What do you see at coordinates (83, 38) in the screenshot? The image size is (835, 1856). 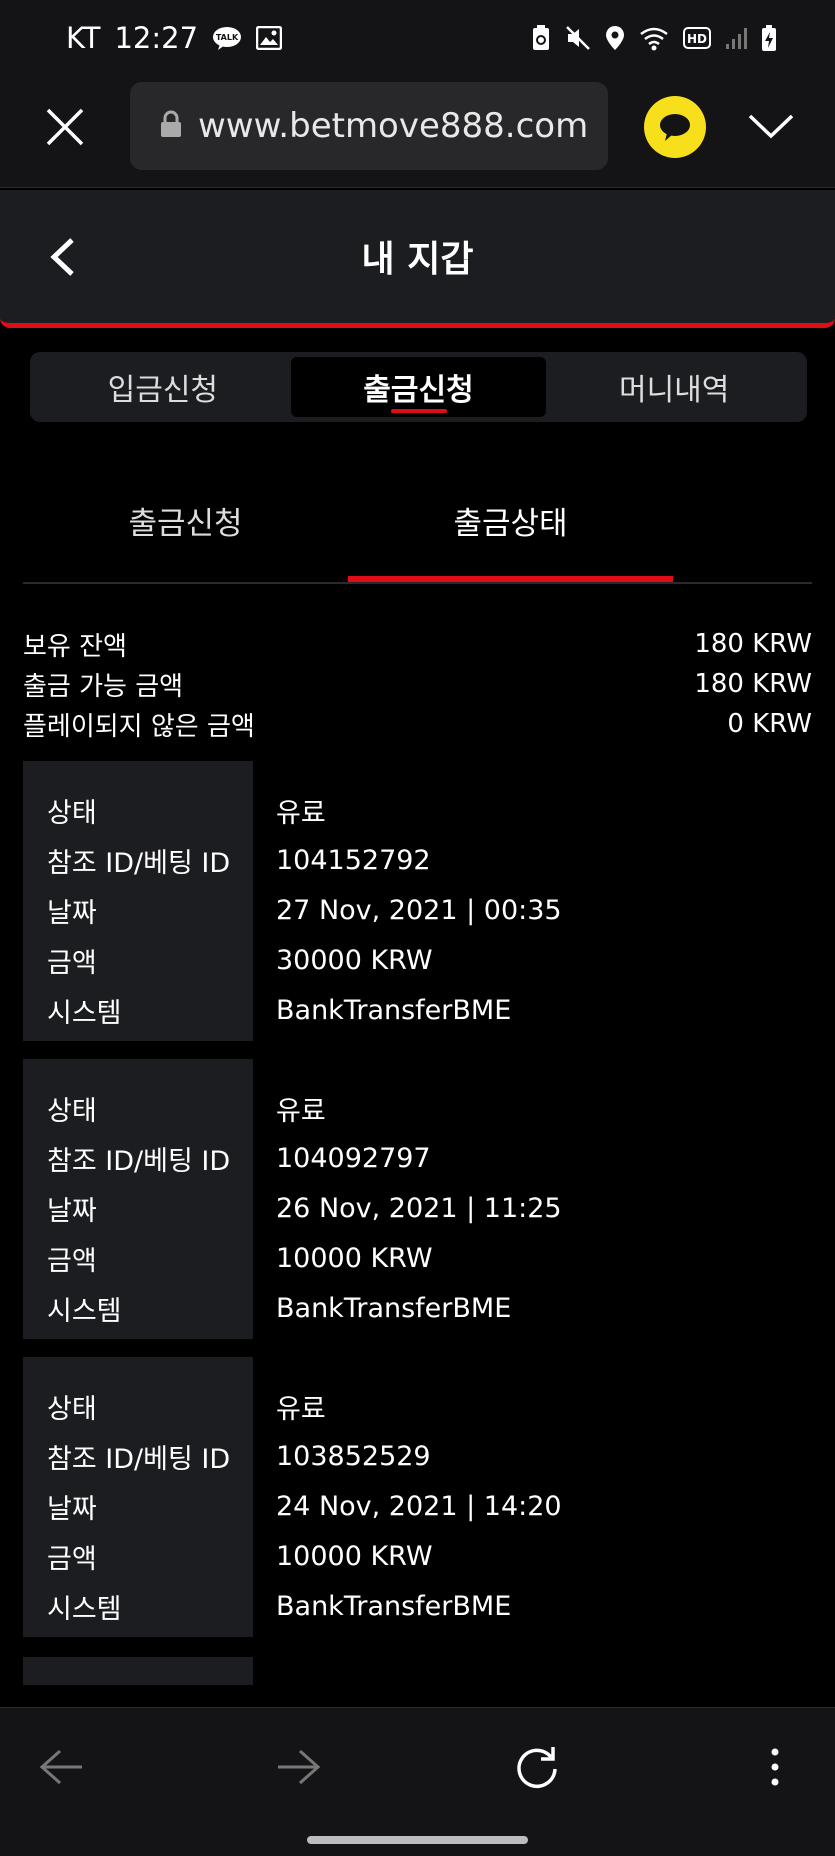 I see `carrier-label: KT` at bounding box center [83, 38].